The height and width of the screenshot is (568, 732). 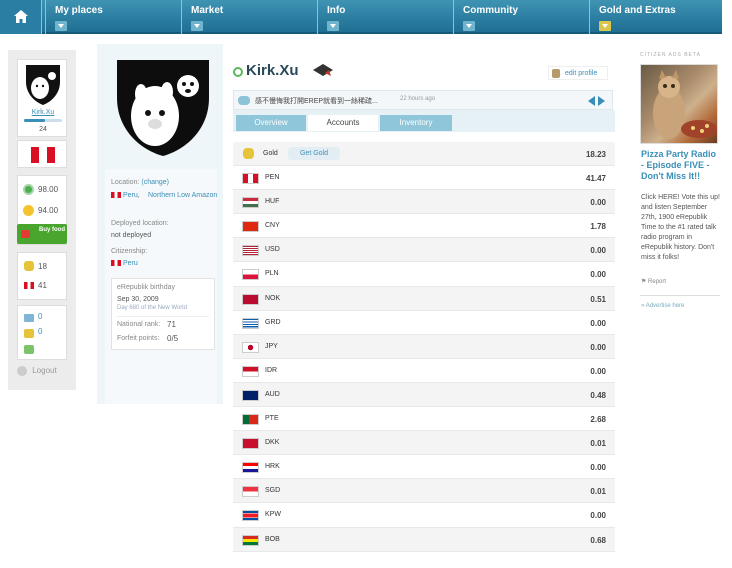 I want to click on edit-profile-button: edit profile, so click(x=578, y=73).